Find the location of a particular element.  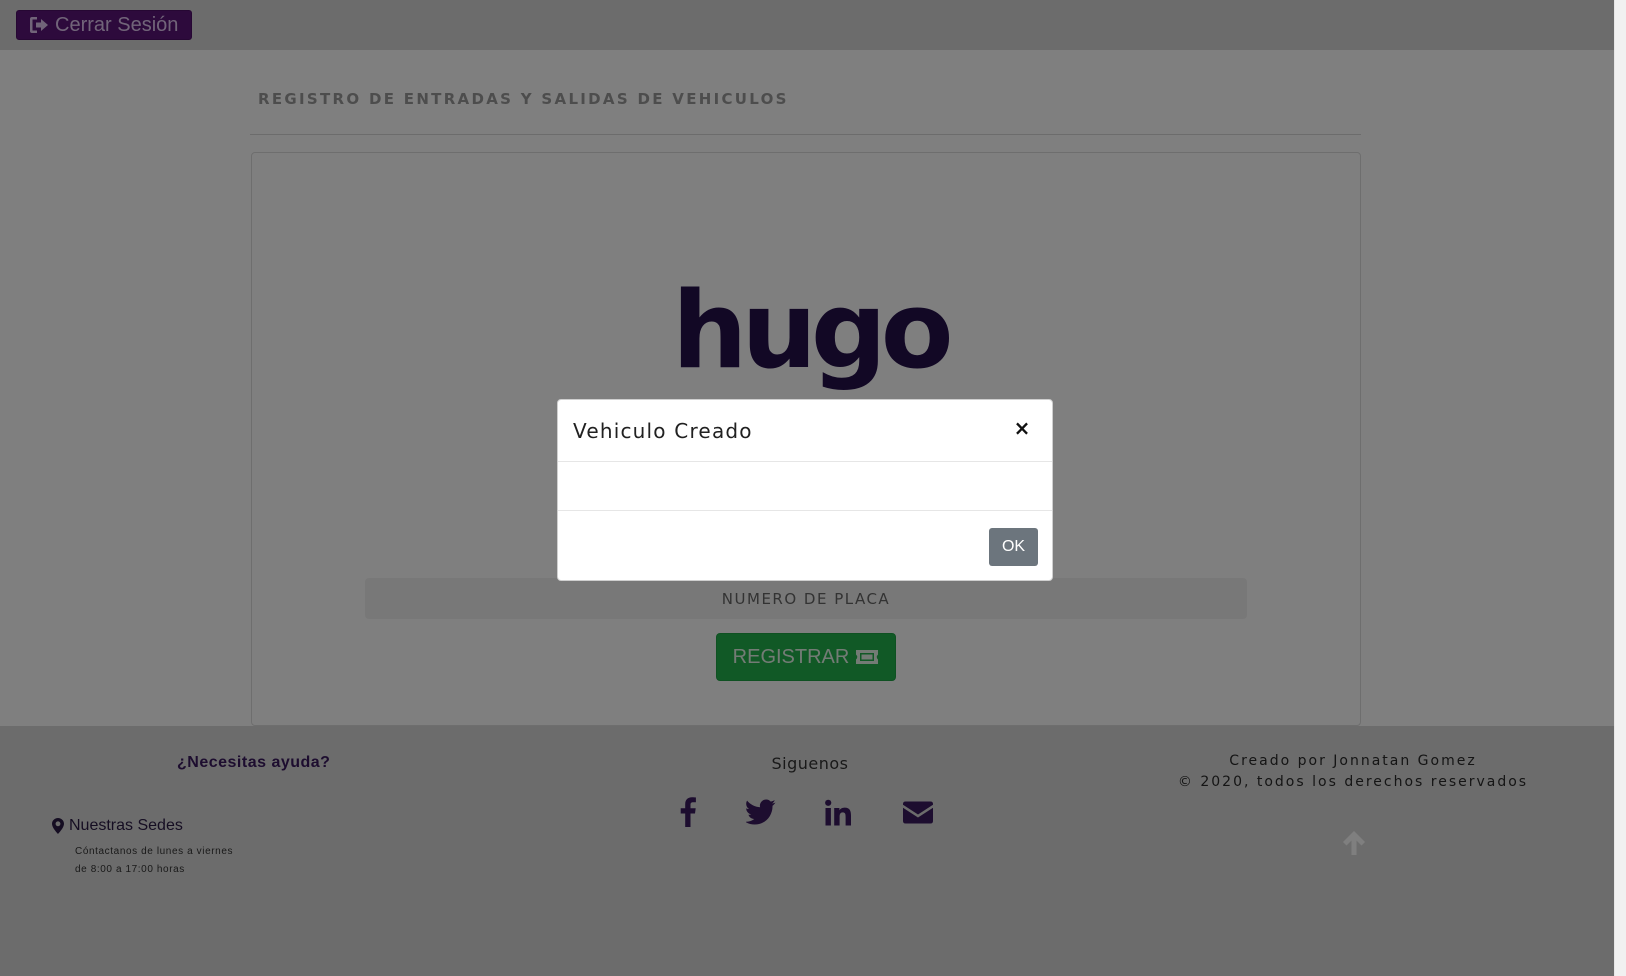

modal-body is located at coordinates (805, 486).